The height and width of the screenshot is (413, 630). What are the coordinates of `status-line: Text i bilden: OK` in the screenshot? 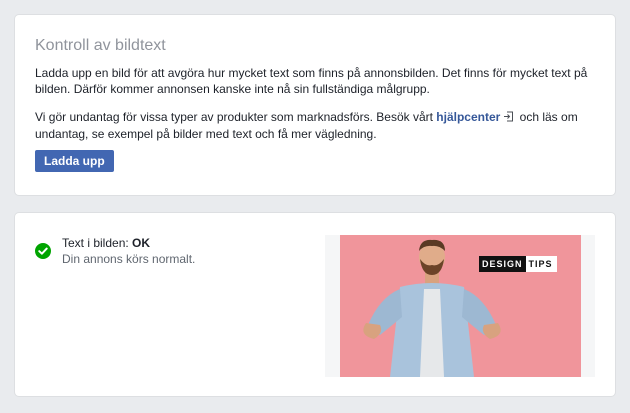 It's located at (106, 243).